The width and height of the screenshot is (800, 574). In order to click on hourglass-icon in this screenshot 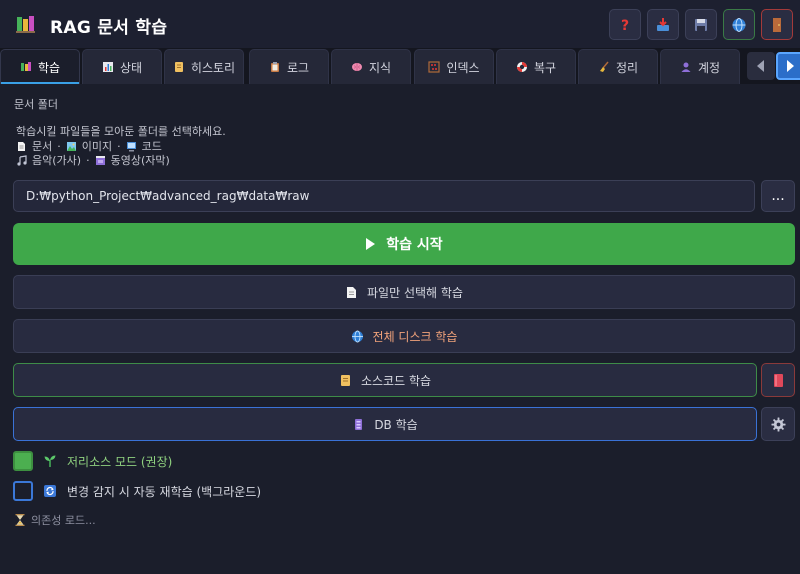, I will do `click(20, 520)`.